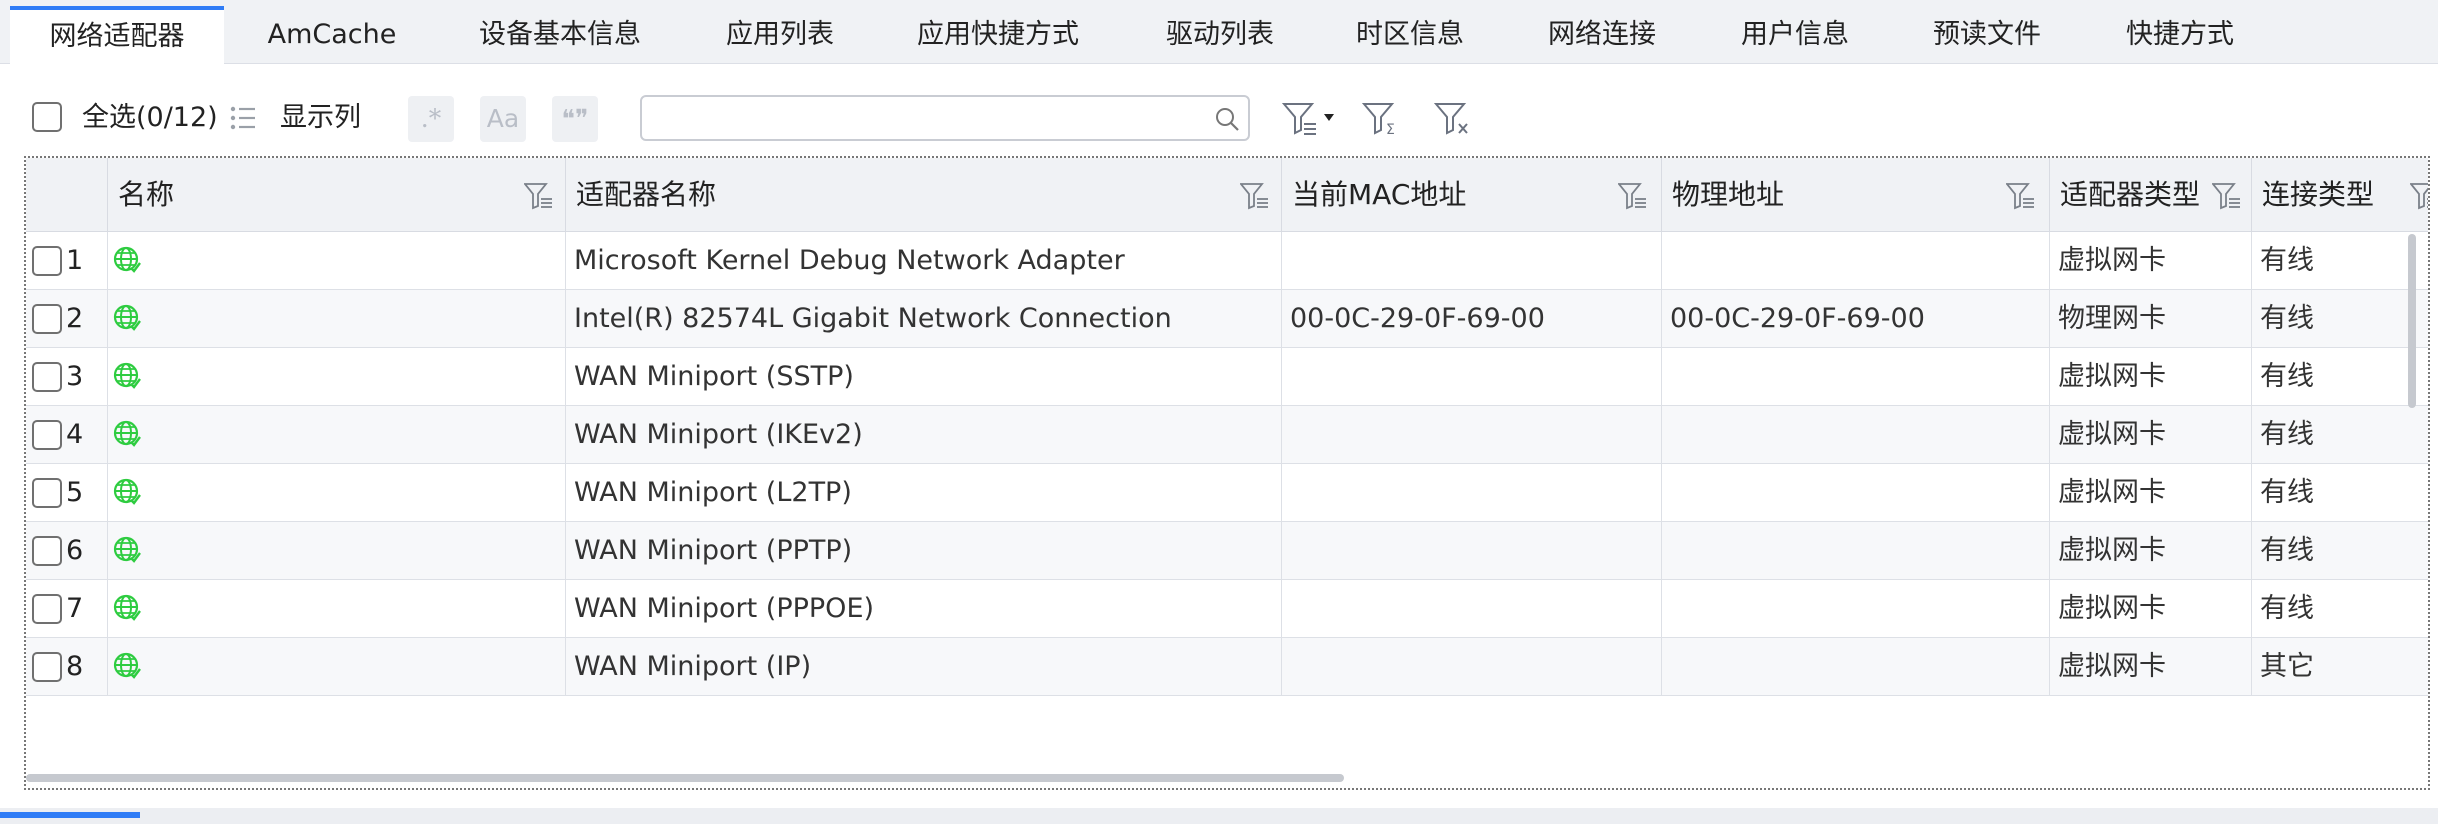  I want to click on bottom-progress-bar, so click(1219, 816).